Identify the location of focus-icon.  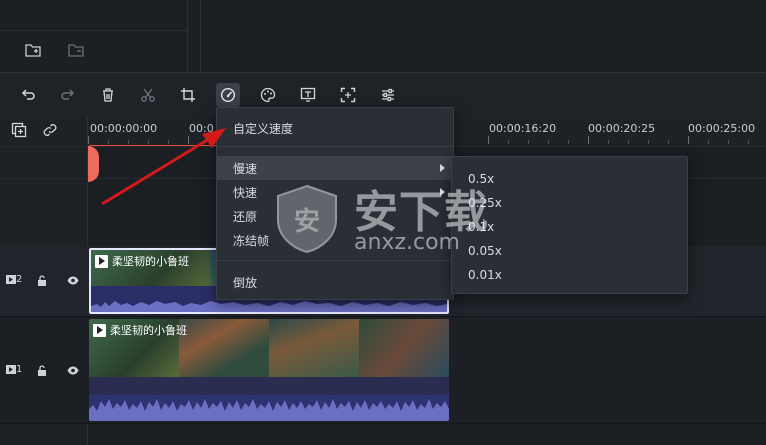
(348, 95).